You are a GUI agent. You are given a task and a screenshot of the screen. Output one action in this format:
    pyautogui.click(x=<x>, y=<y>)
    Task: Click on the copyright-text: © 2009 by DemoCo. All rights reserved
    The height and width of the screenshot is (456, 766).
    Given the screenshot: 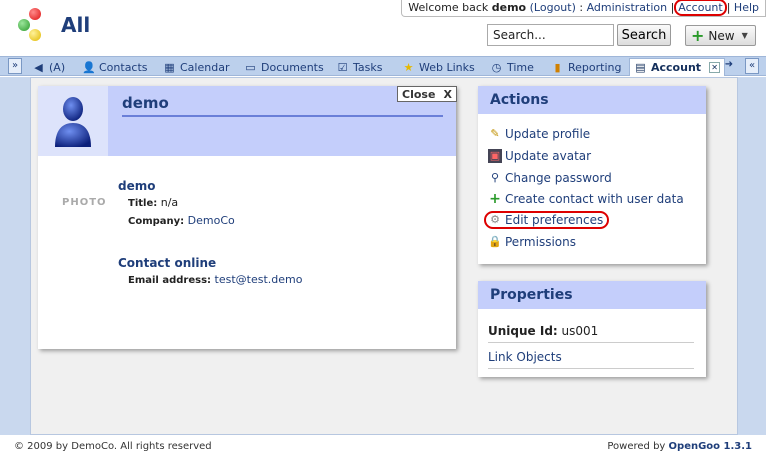 What is the action you would take?
    pyautogui.click(x=113, y=446)
    